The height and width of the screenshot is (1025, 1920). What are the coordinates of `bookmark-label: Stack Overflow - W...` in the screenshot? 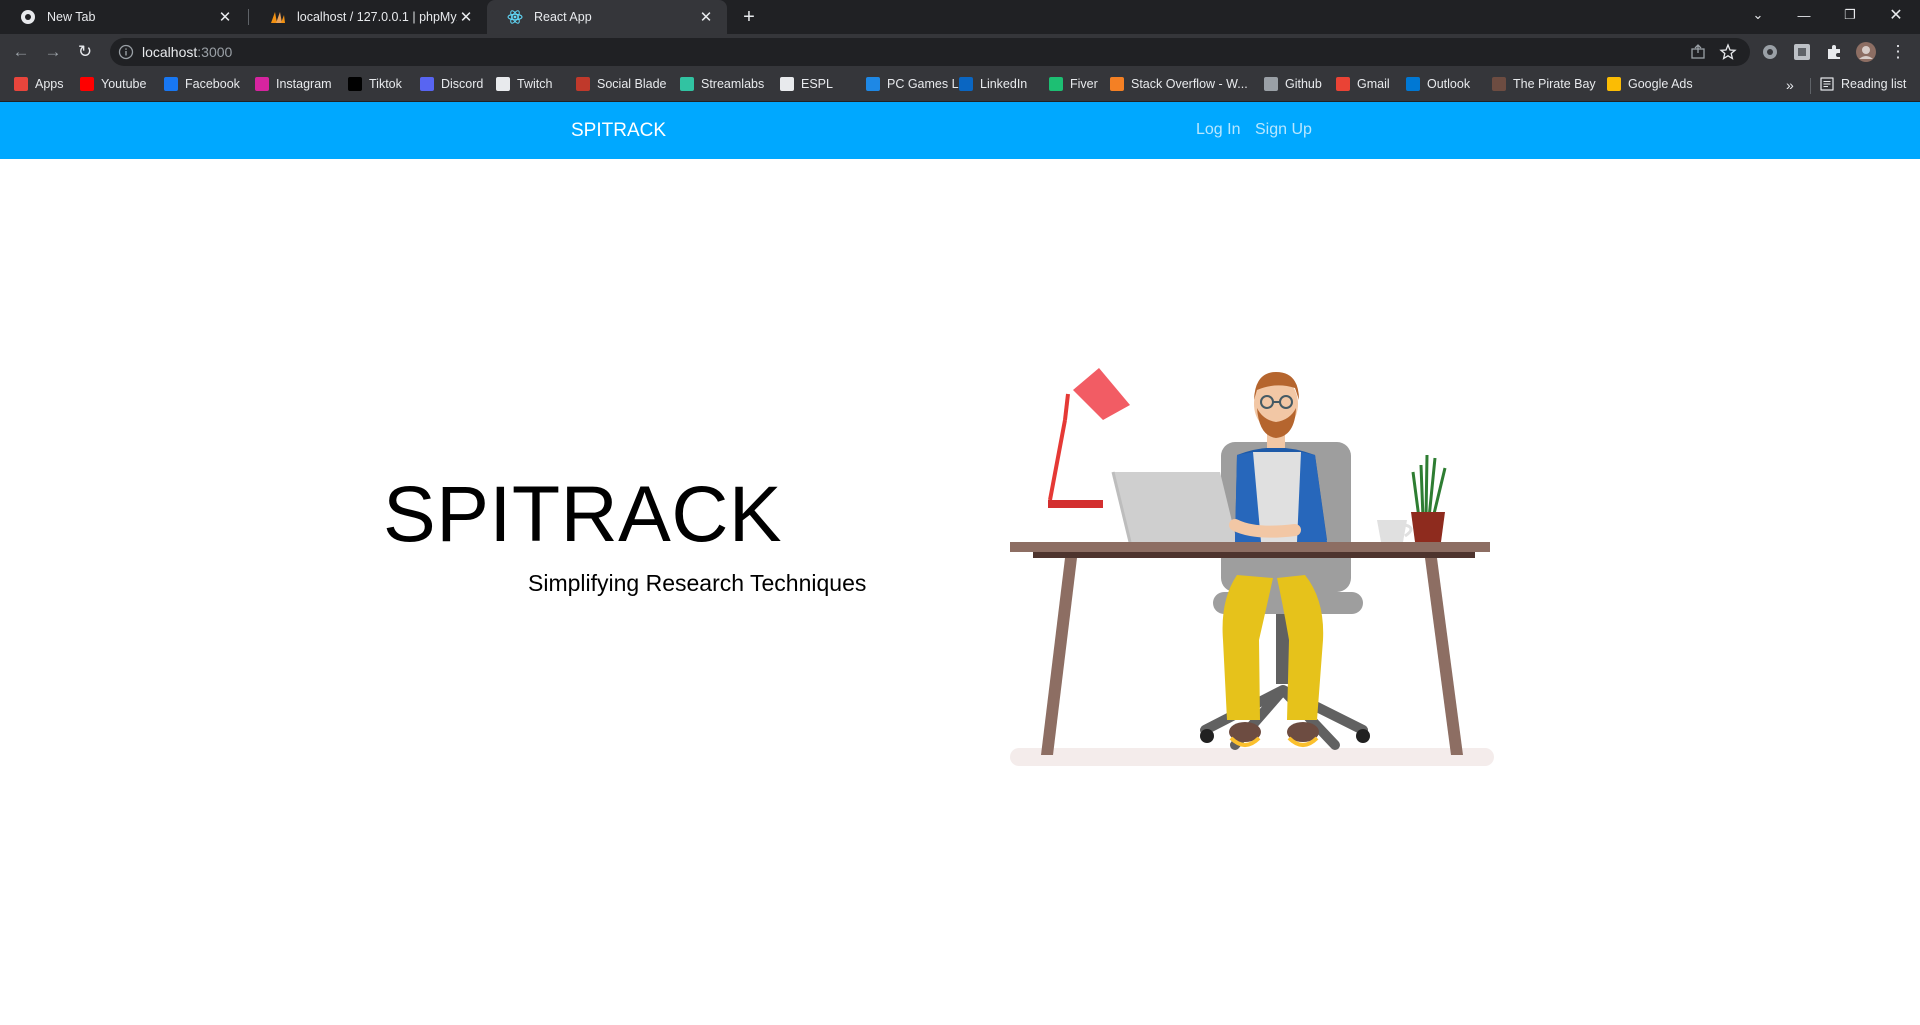 It's located at (1189, 84).